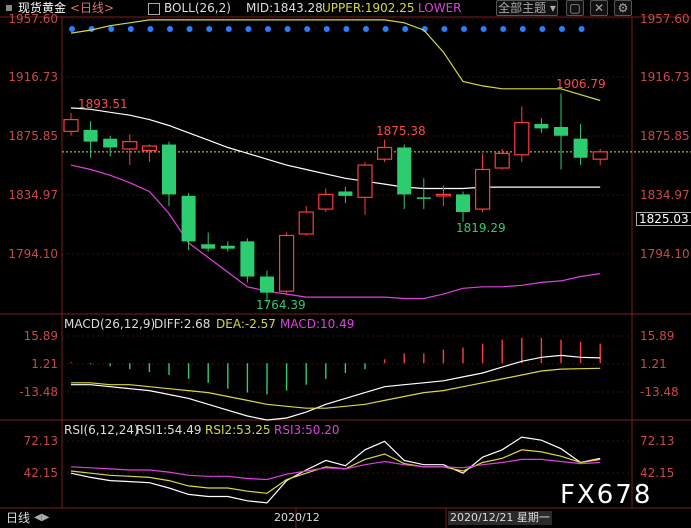 The image size is (691, 528). I want to click on price-axis-right-2: 1875.85, so click(665, 136).